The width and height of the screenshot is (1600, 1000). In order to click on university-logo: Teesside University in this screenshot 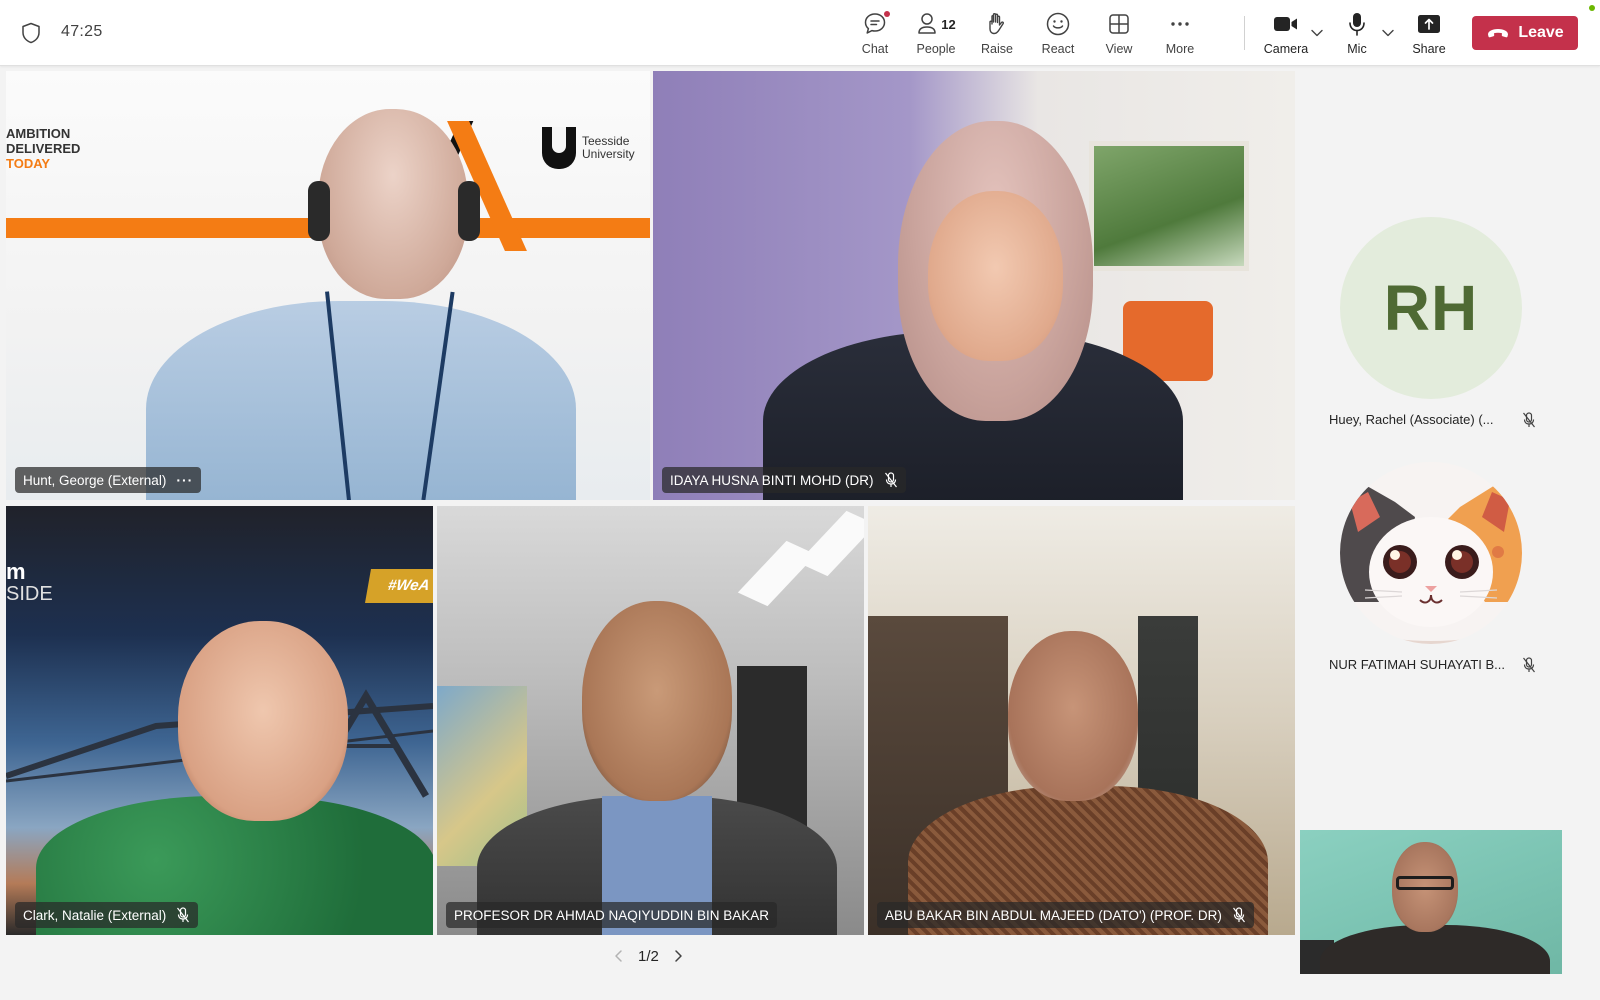, I will do `click(588, 148)`.